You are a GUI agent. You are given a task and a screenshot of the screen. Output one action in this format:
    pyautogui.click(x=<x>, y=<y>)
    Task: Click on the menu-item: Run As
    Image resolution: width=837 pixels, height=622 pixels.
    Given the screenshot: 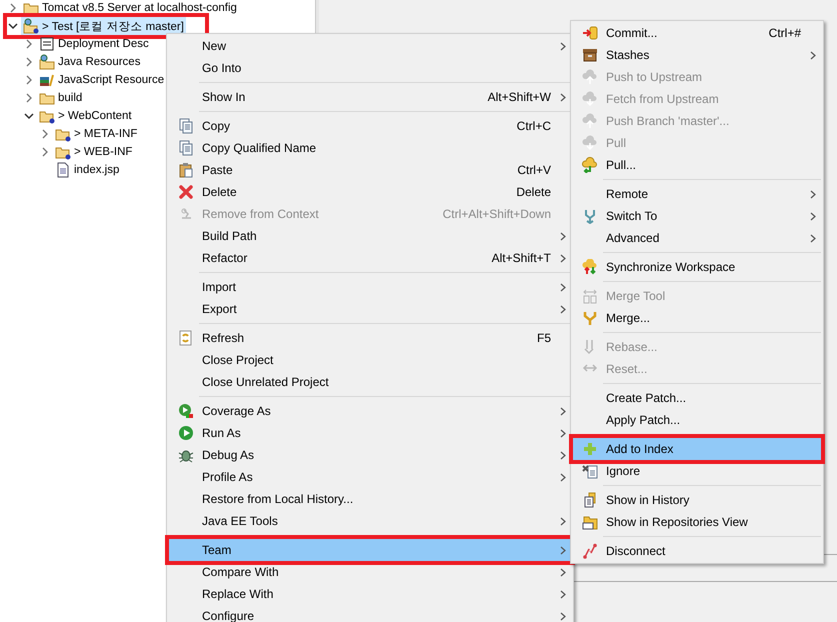 What is the action you would take?
    pyautogui.click(x=370, y=433)
    